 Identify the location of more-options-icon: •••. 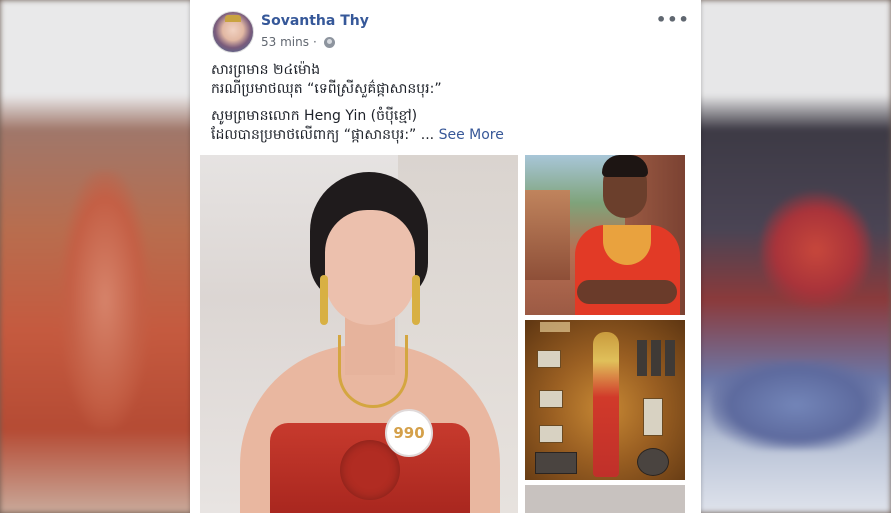
(673, 19).